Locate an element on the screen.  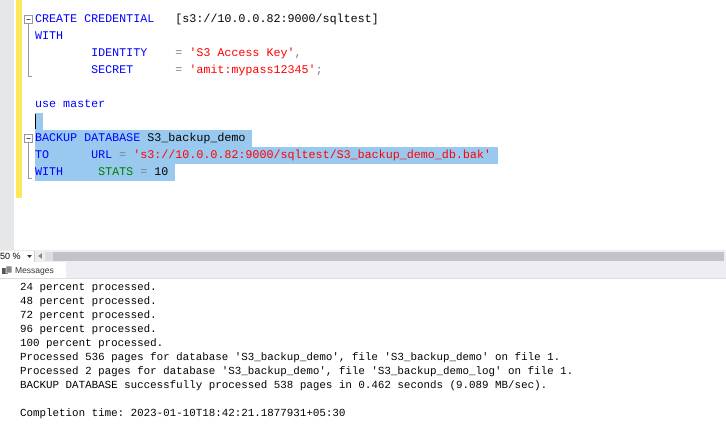
code-line: IDENTITY = 'S3 Access Key', is located at coordinates (196, 53).